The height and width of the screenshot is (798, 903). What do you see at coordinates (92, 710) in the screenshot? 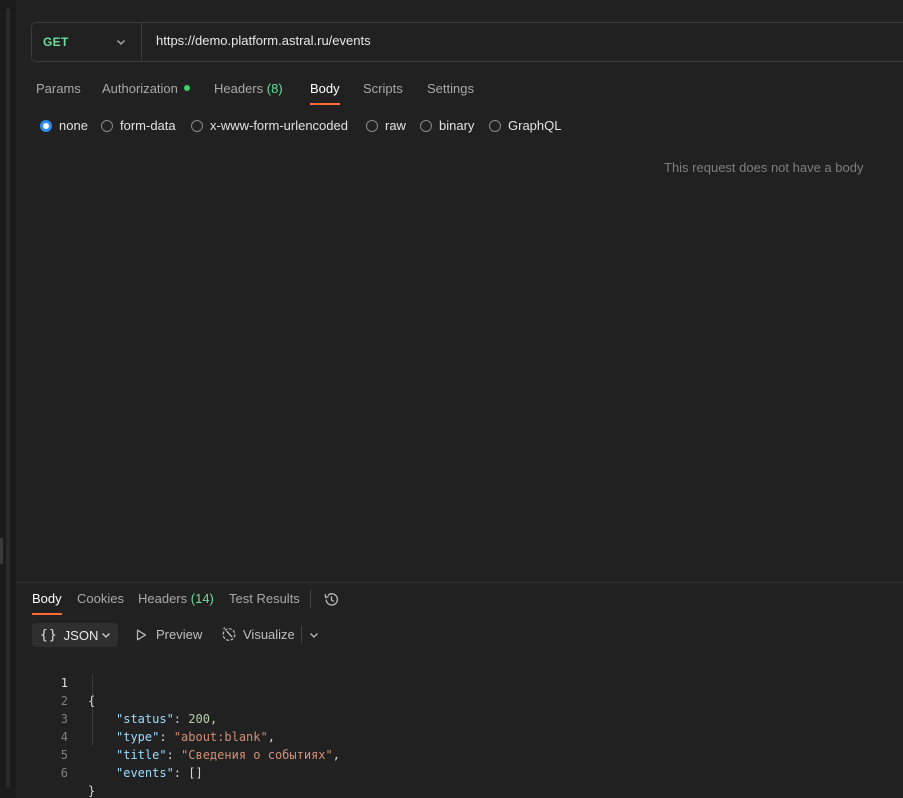
I see `indent-guide` at bounding box center [92, 710].